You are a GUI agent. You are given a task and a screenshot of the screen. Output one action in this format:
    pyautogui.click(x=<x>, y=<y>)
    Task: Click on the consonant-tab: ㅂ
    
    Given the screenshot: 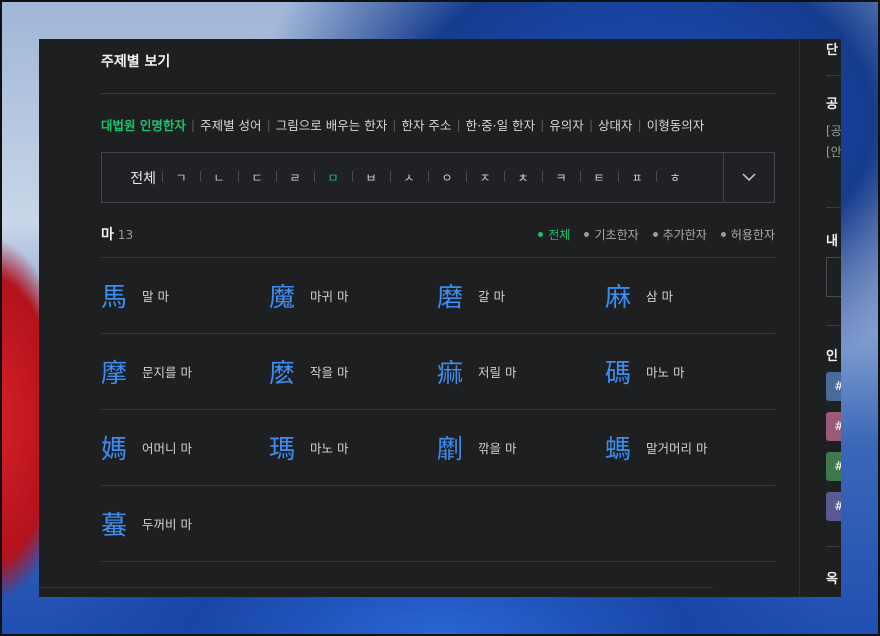 What is the action you would take?
    pyautogui.click(x=371, y=177)
    